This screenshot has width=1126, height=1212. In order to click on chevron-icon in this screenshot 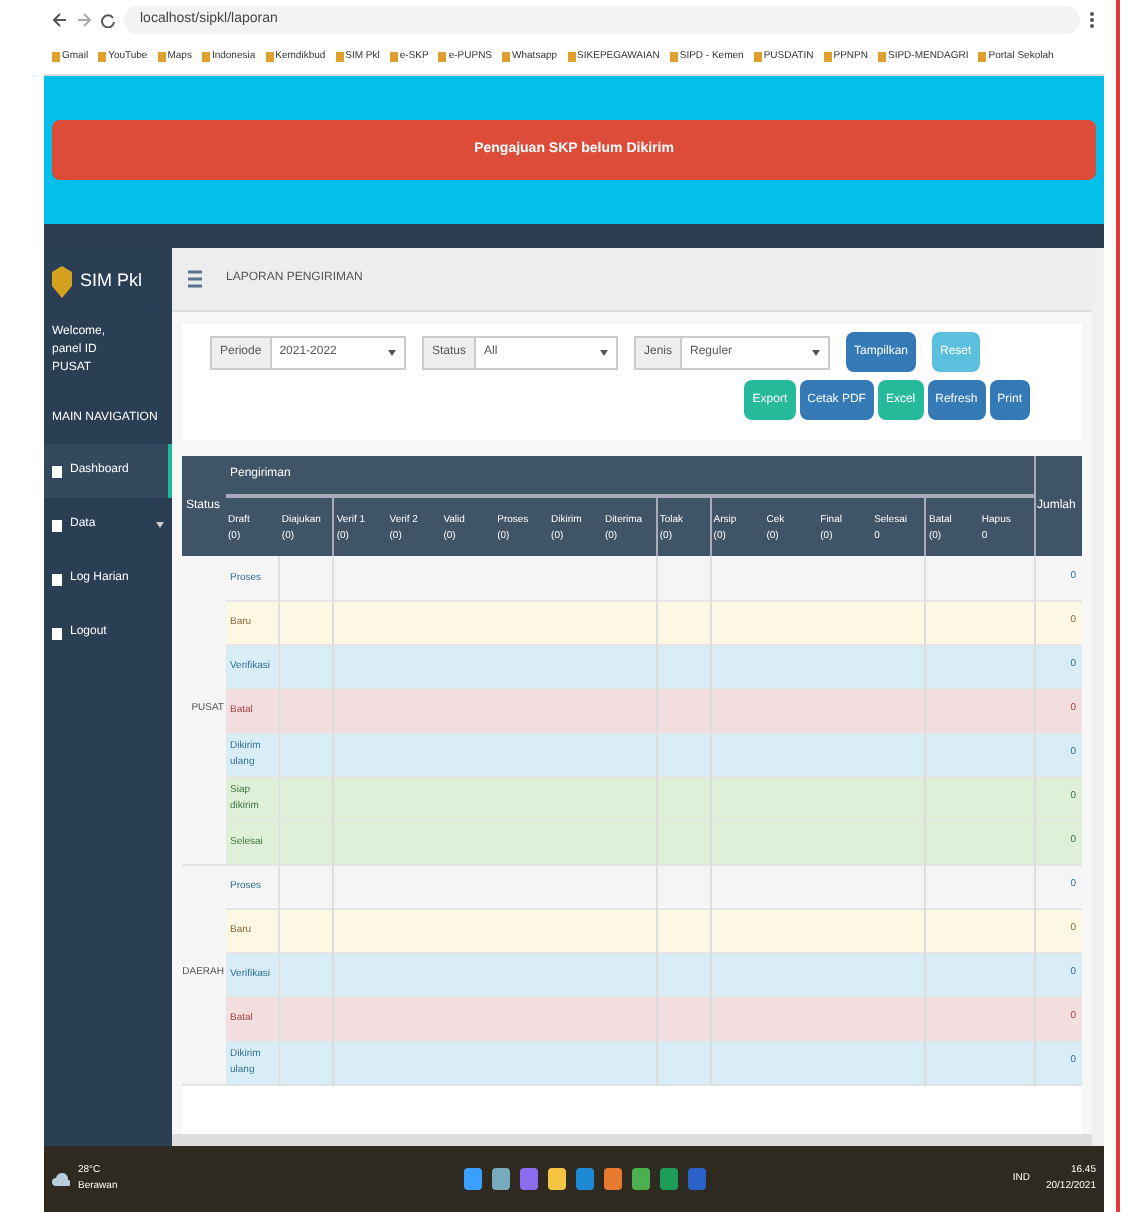, I will do `click(160, 525)`.